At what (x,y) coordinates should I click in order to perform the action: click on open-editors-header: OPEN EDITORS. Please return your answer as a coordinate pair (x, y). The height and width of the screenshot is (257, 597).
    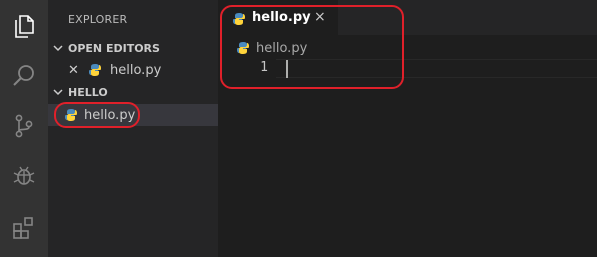
    Looking at the image, I should click on (133, 48).